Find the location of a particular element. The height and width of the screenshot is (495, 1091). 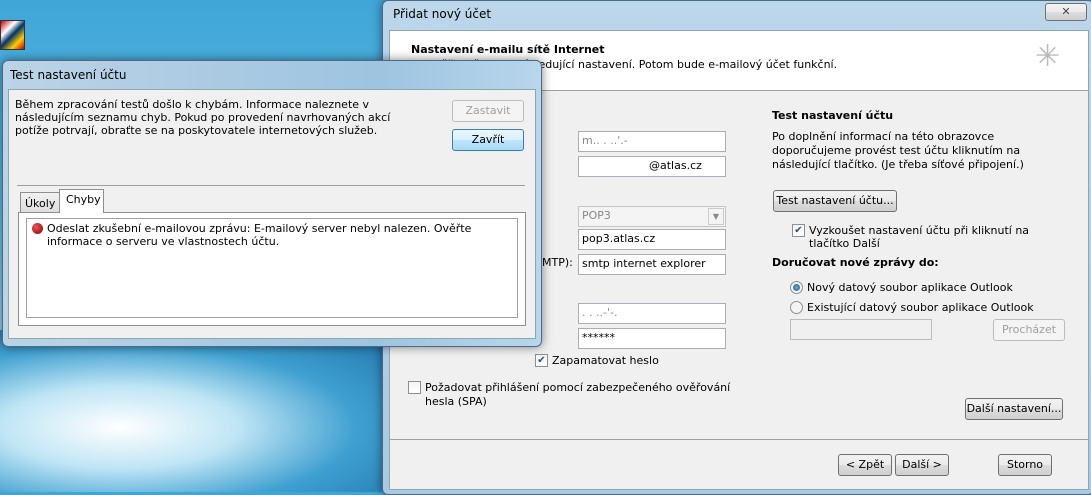

name-input: m.. . ..'.- is located at coordinates (652, 141).